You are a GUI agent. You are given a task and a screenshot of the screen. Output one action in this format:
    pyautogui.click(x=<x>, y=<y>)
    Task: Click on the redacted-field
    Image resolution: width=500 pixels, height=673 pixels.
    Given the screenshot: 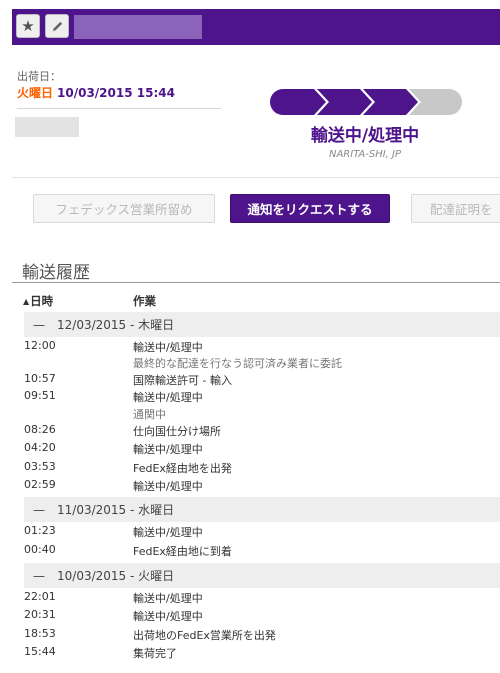 What is the action you would take?
    pyautogui.click(x=47, y=127)
    